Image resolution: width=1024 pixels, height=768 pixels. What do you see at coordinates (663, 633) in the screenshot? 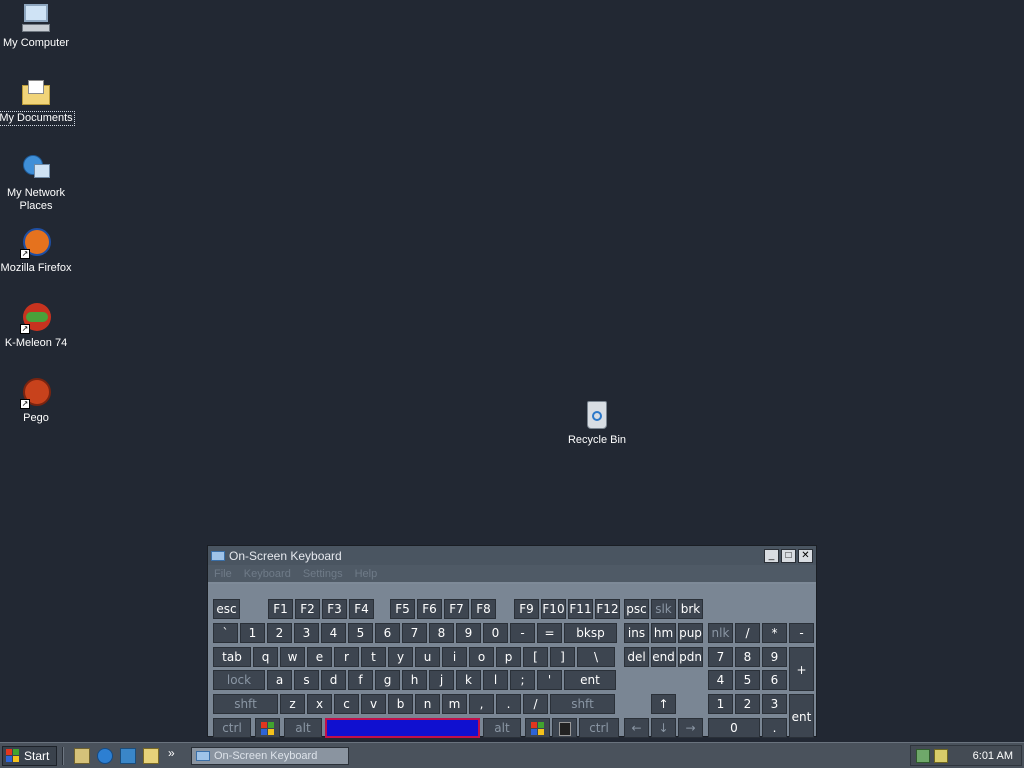
I see `key-hm: hm` at bounding box center [663, 633].